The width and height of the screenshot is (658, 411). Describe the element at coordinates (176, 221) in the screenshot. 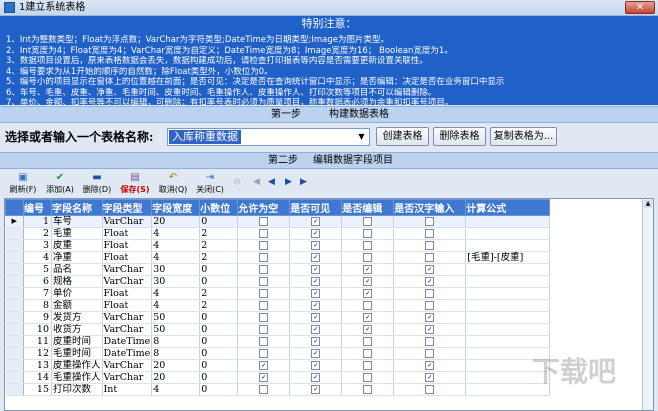

I see `field-width: 20` at that location.